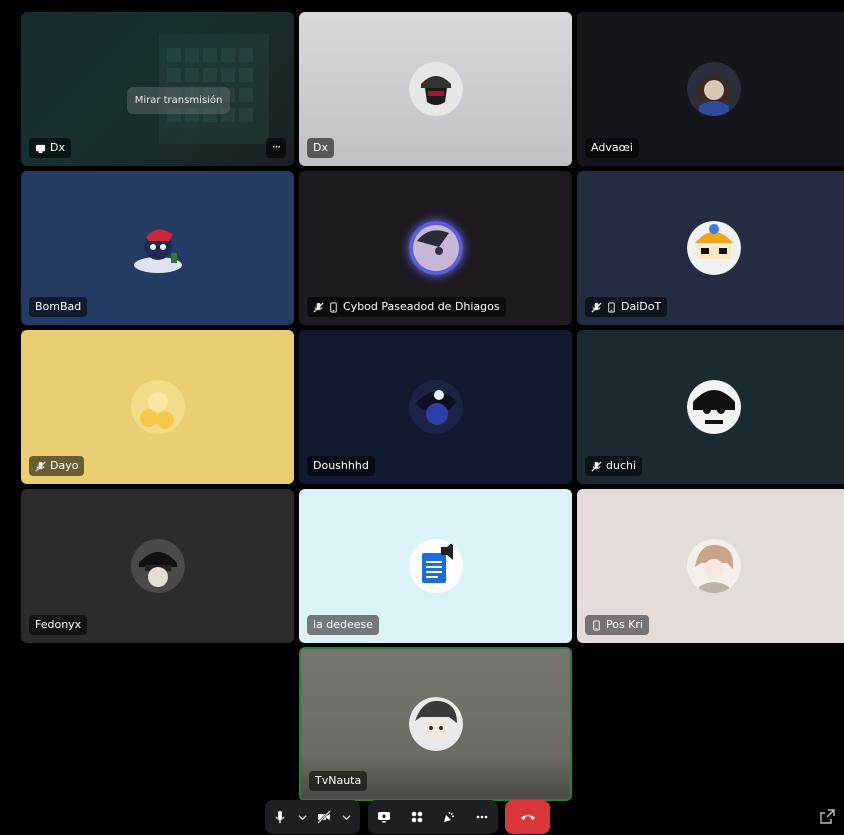 This screenshot has height=835, width=844. I want to click on participant-tile-duchi: duchi, so click(710, 407).